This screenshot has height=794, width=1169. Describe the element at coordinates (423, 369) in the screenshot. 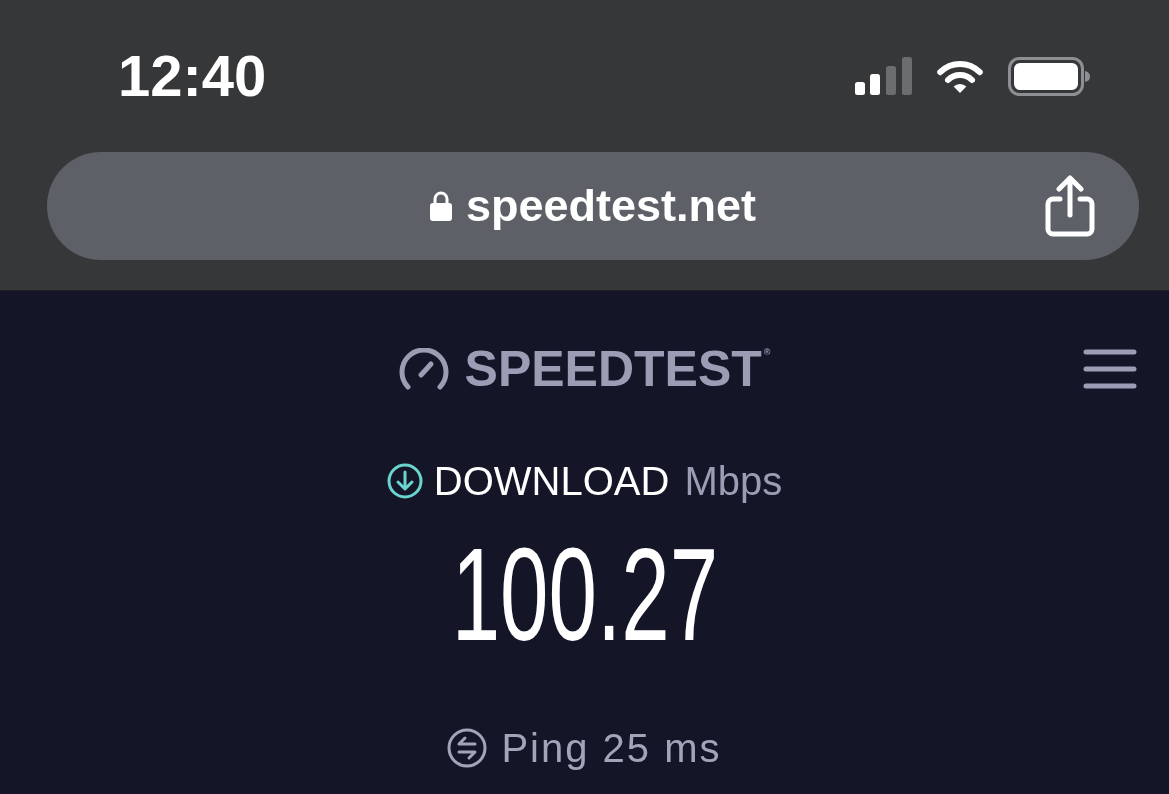

I see `gauge-icon` at that location.